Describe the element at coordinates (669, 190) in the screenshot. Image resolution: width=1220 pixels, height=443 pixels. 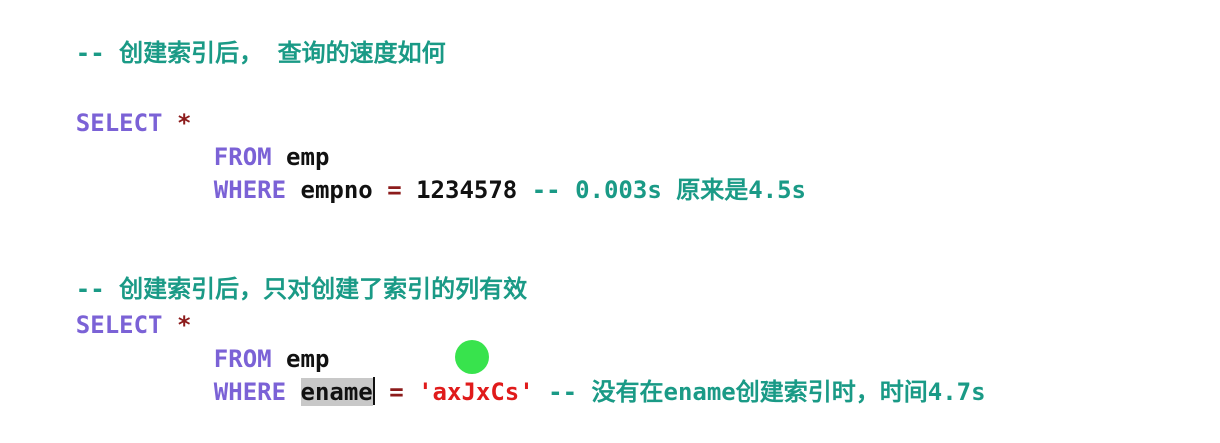
I see `inline-comment: -- 0.003s 原来是4.5s` at that location.